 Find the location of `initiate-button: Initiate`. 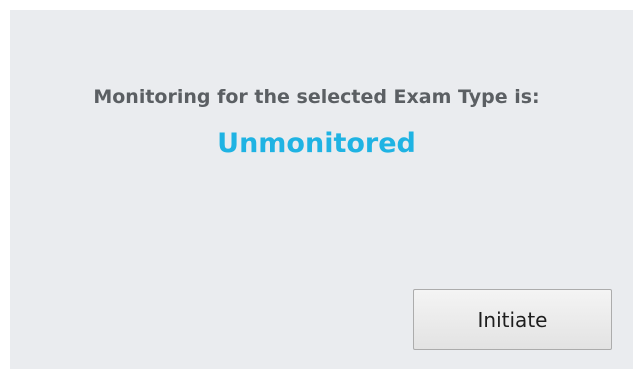

initiate-button: Initiate is located at coordinates (512, 319).